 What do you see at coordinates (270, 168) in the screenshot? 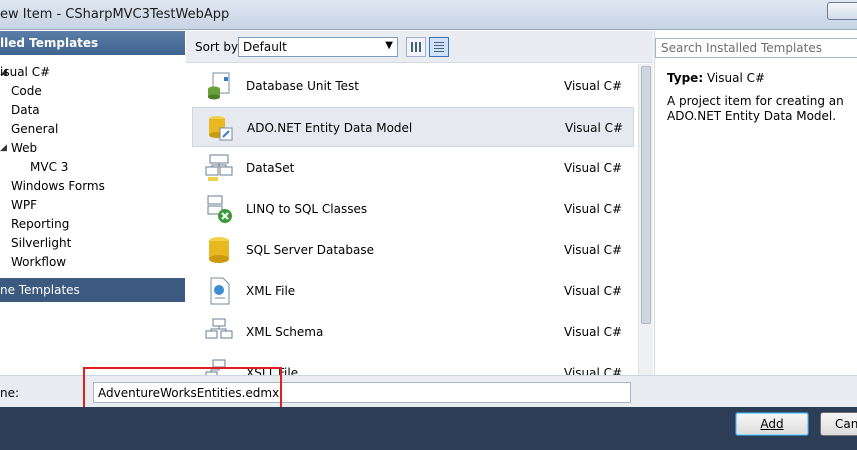
I see `template-name: DataSet` at bounding box center [270, 168].